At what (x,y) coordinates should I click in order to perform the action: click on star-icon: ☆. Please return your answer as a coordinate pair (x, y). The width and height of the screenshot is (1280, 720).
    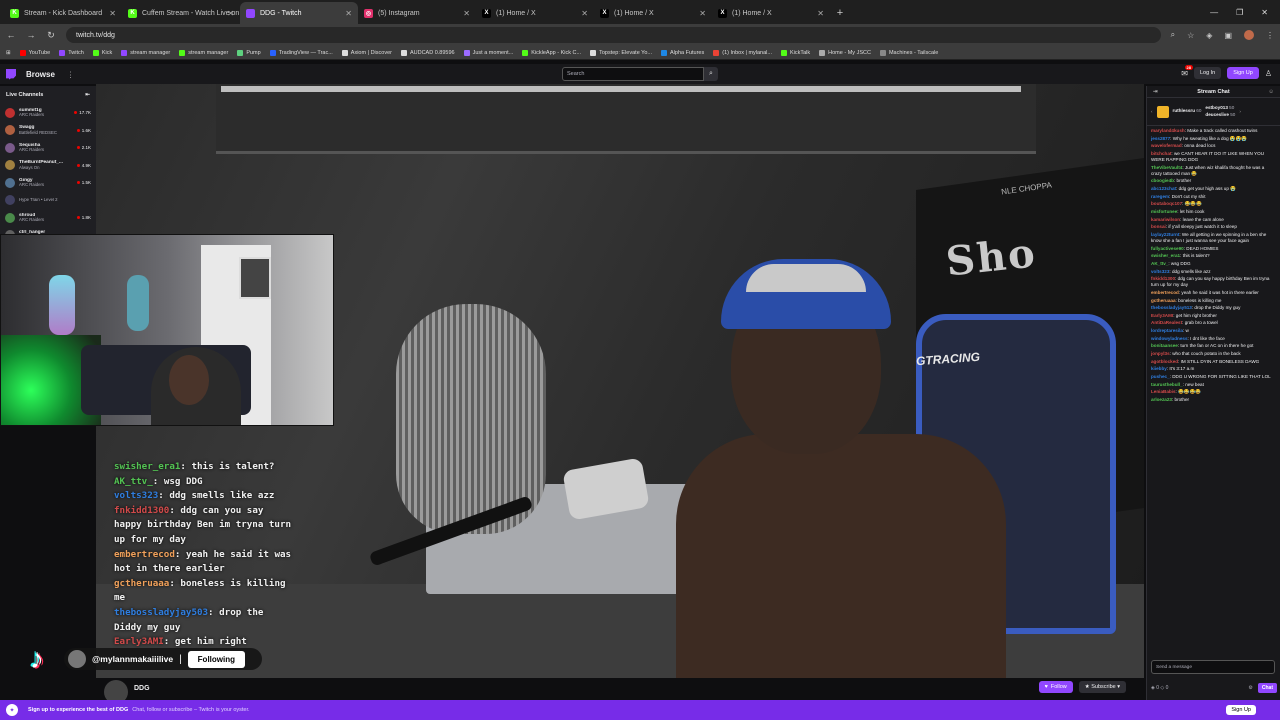
    Looking at the image, I should click on (1190, 35).